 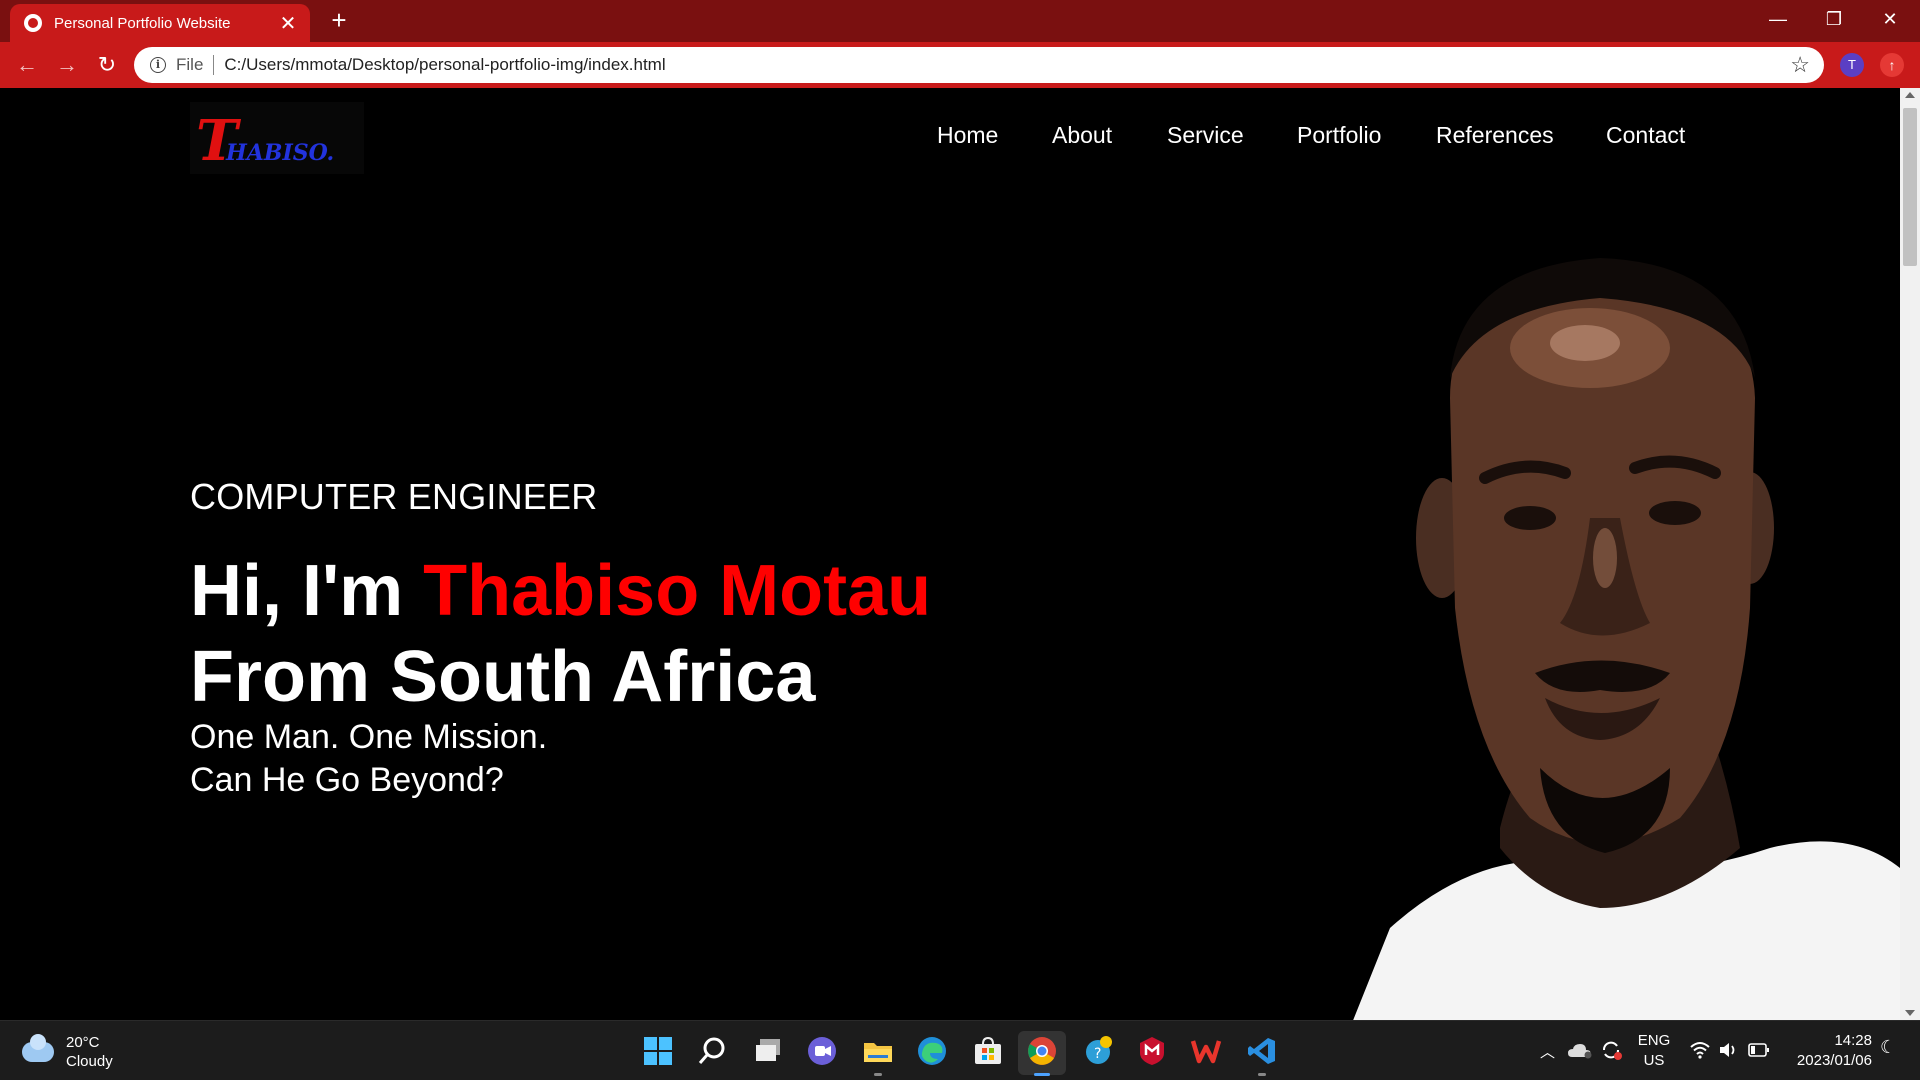 What do you see at coordinates (1042, 1051) in the screenshot?
I see `chrome-icon` at bounding box center [1042, 1051].